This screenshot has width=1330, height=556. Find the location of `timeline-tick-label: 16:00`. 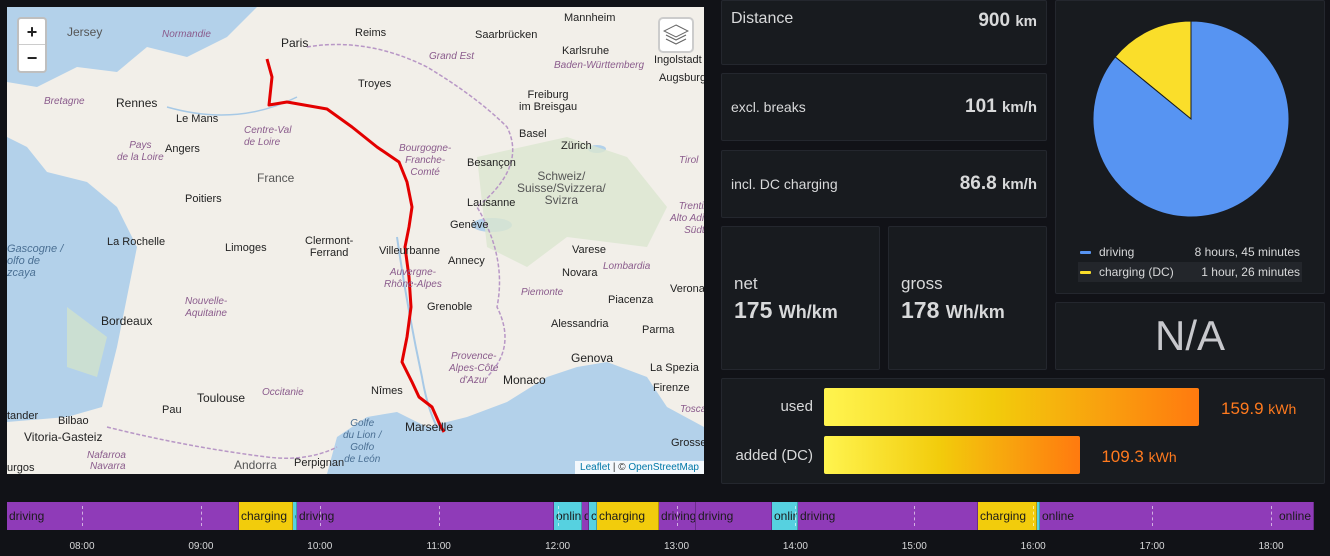

timeline-tick-label: 16:00 is located at coordinates (1033, 546).